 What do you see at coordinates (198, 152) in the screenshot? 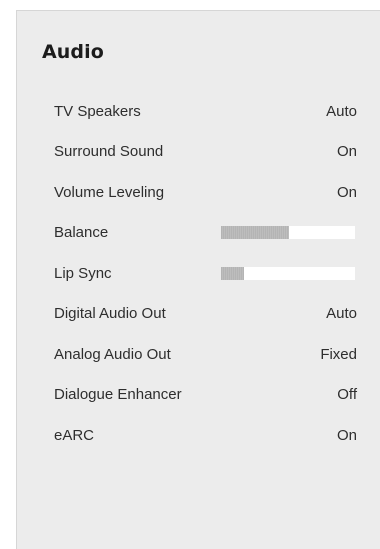
I see `menu-item-surround-sound: Surround Sound On` at bounding box center [198, 152].